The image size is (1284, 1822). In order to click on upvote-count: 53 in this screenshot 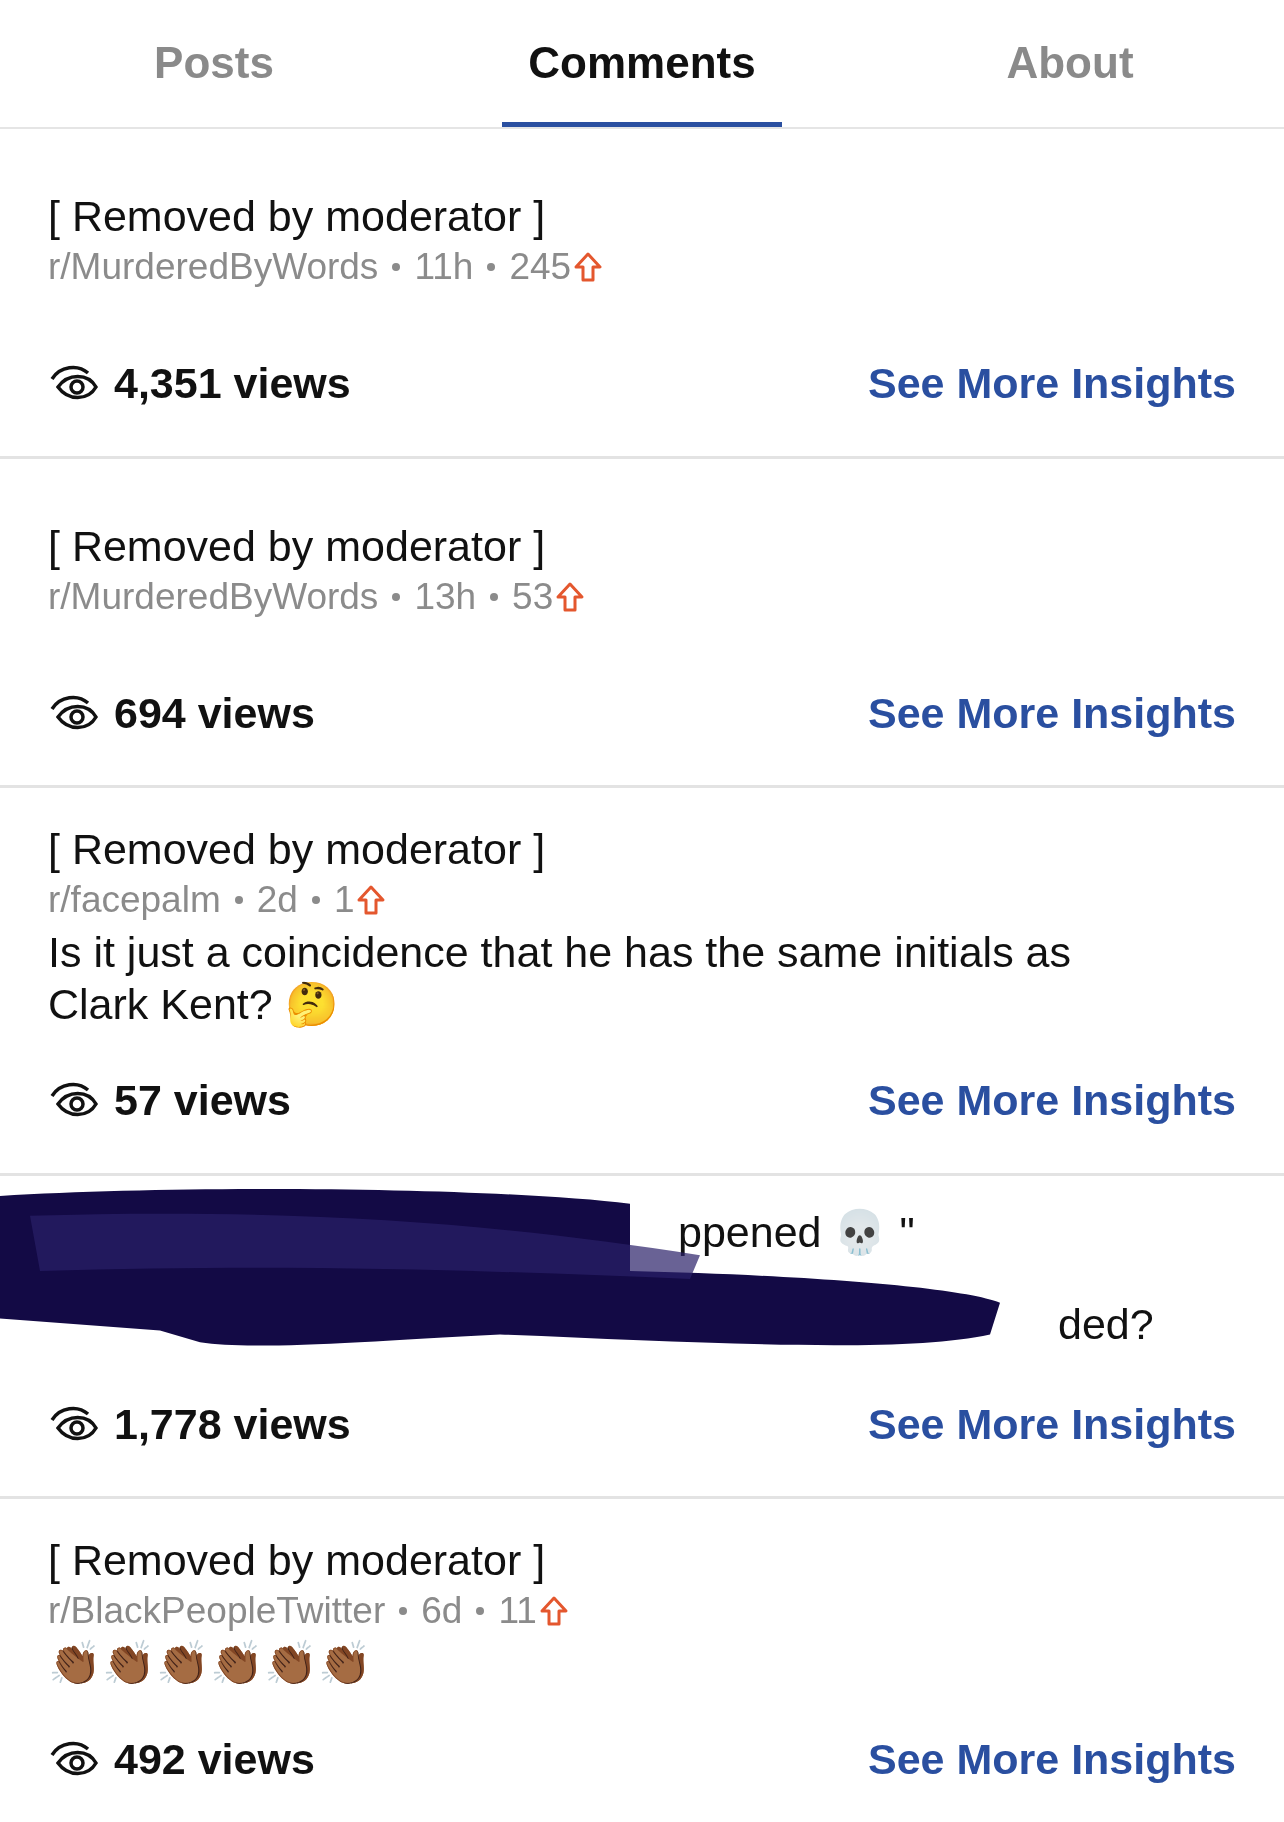, I will do `click(533, 596)`.